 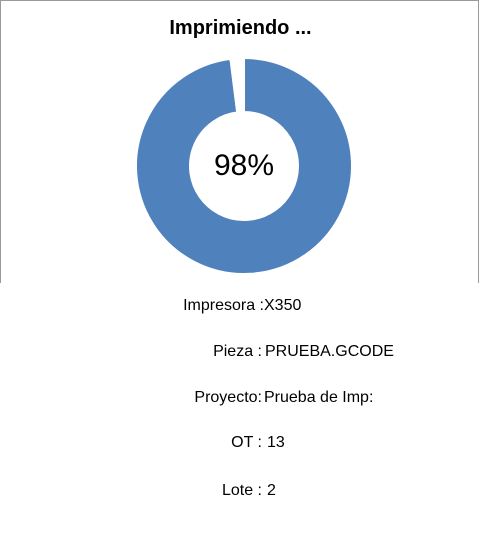 What do you see at coordinates (271, 490) in the screenshot?
I see `lote-value: 2` at bounding box center [271, 490].